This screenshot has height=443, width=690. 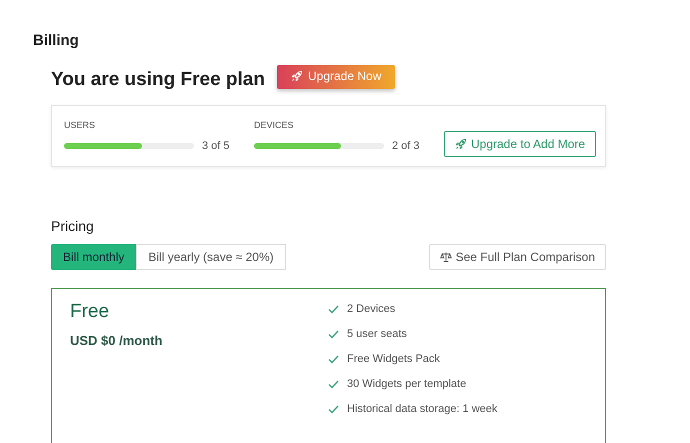 I want to click on feature-text: 5 user seats, so click(x=377, y=334).